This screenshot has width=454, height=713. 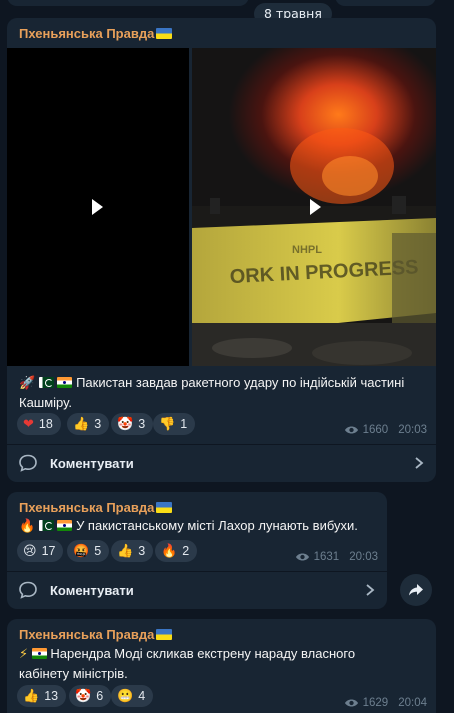 What do you see at coordinates (28, 424) in the screenshot?
I see `heart-icon: ❤` at bounding box center [28, 424].